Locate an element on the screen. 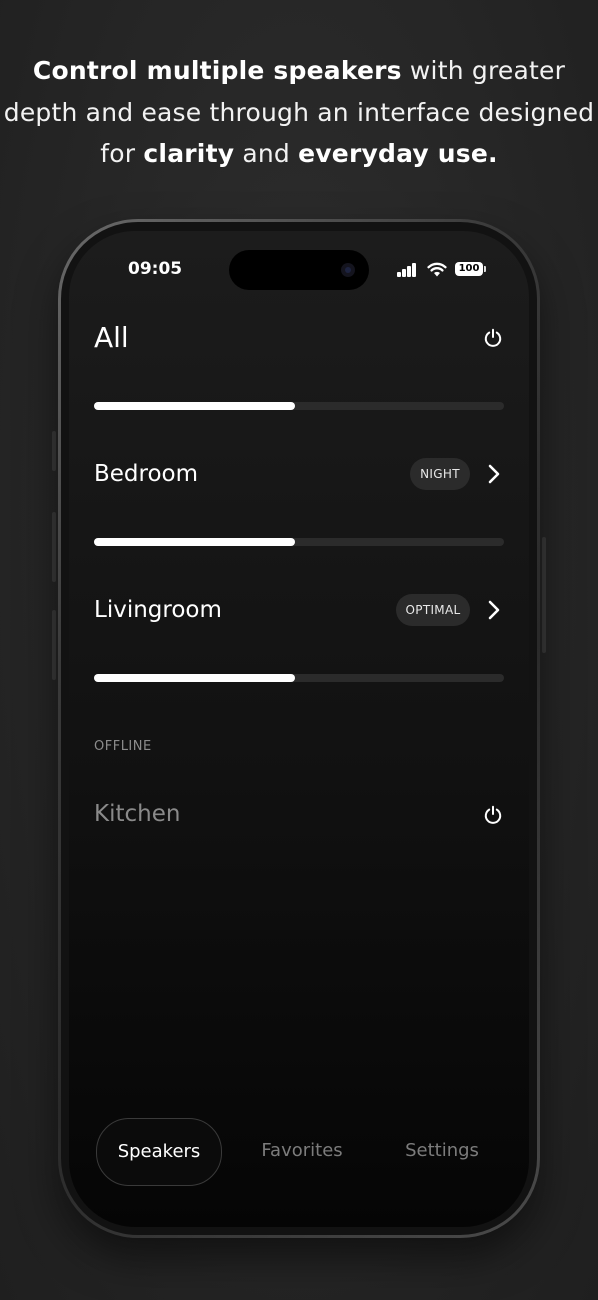 This screenshot has height=1300, width=598. tab-settings: Settings is located at coordinates (442, 1151).